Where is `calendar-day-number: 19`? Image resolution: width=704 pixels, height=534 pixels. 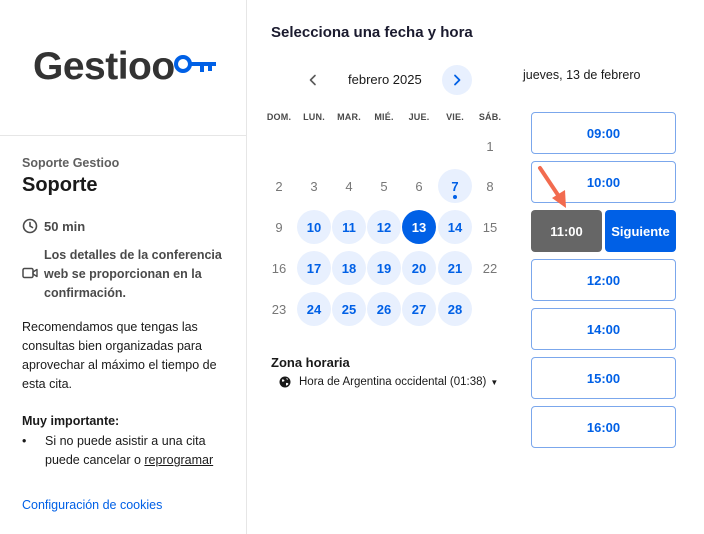 calendar-day-number: 19 is located at coordinates (384, 268).